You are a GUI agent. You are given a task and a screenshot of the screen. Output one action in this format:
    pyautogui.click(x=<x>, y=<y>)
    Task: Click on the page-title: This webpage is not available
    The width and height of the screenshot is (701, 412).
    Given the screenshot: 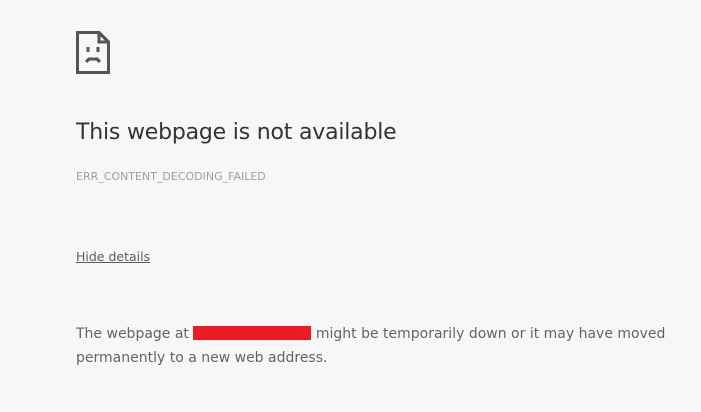 What is the action you would take?
    pyautogui.click(x=236, y=132)
    